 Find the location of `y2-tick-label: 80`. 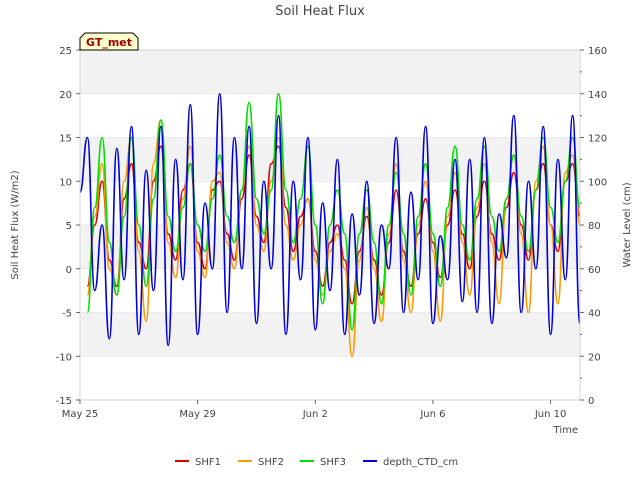

y2-tick-label: 80 is located at coordinates (594, 226).